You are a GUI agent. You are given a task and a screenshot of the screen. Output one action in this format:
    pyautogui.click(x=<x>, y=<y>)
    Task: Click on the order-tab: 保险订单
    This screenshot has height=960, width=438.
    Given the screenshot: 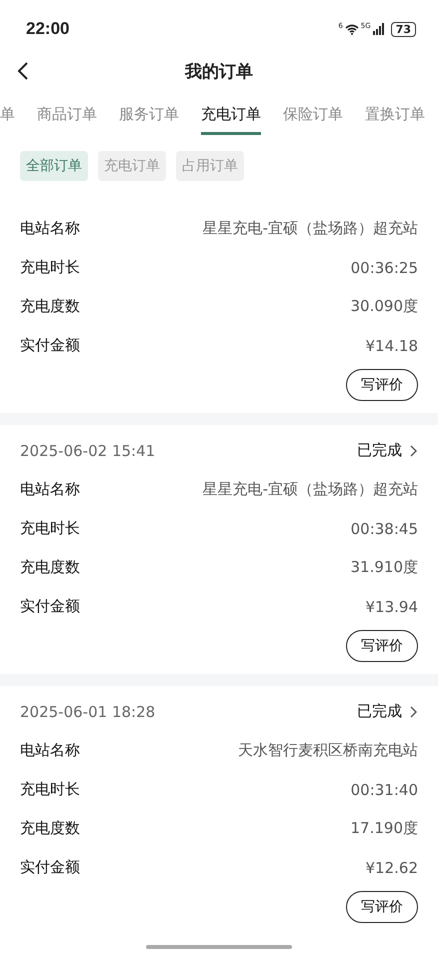 What is the action you would take?
    pyautogui.click(x=313, y=116)
    